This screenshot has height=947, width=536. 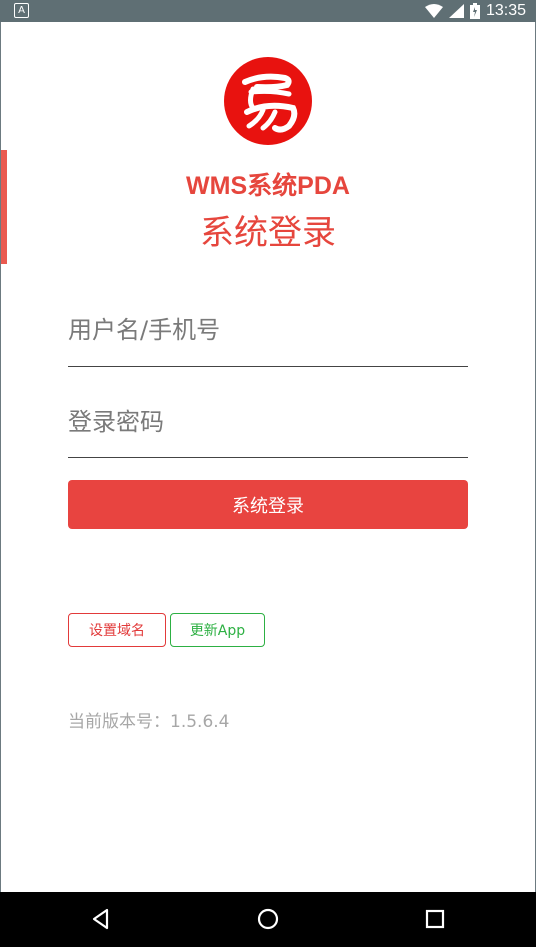 I want to click on login-button: 系统登录, so click(x=268, y=504).